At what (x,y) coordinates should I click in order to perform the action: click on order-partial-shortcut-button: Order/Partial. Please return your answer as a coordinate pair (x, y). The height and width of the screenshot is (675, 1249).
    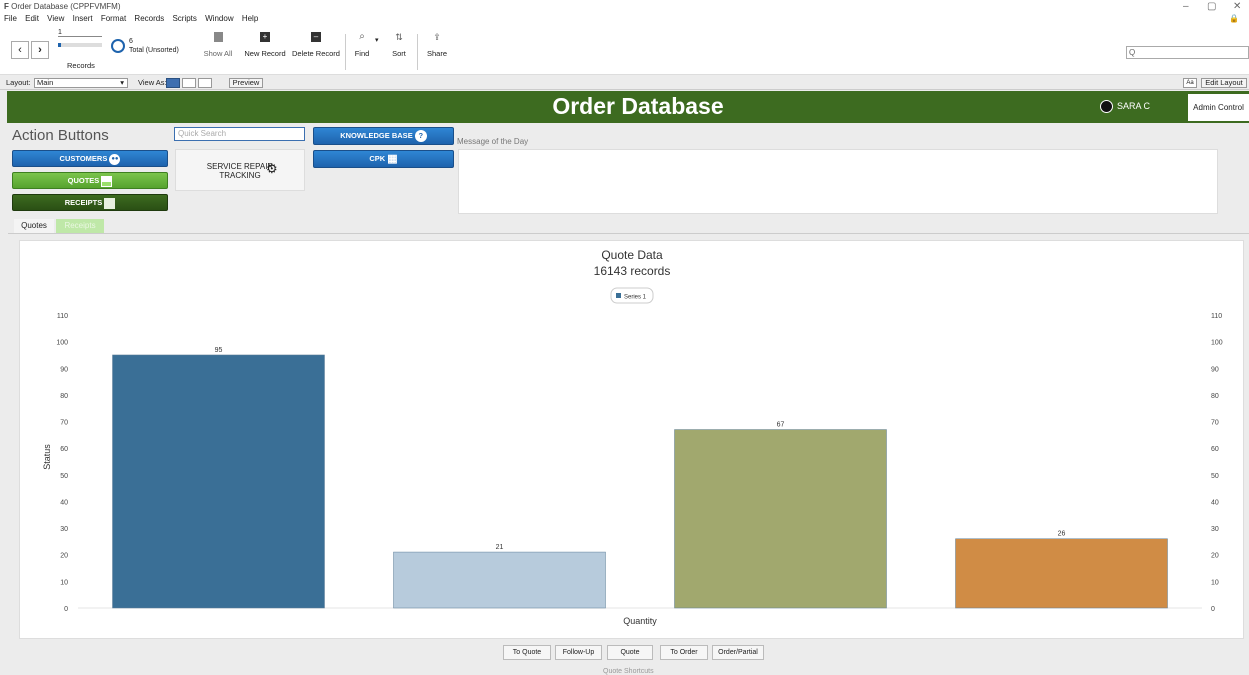
    Looking at the image, I should click on (738, 652).